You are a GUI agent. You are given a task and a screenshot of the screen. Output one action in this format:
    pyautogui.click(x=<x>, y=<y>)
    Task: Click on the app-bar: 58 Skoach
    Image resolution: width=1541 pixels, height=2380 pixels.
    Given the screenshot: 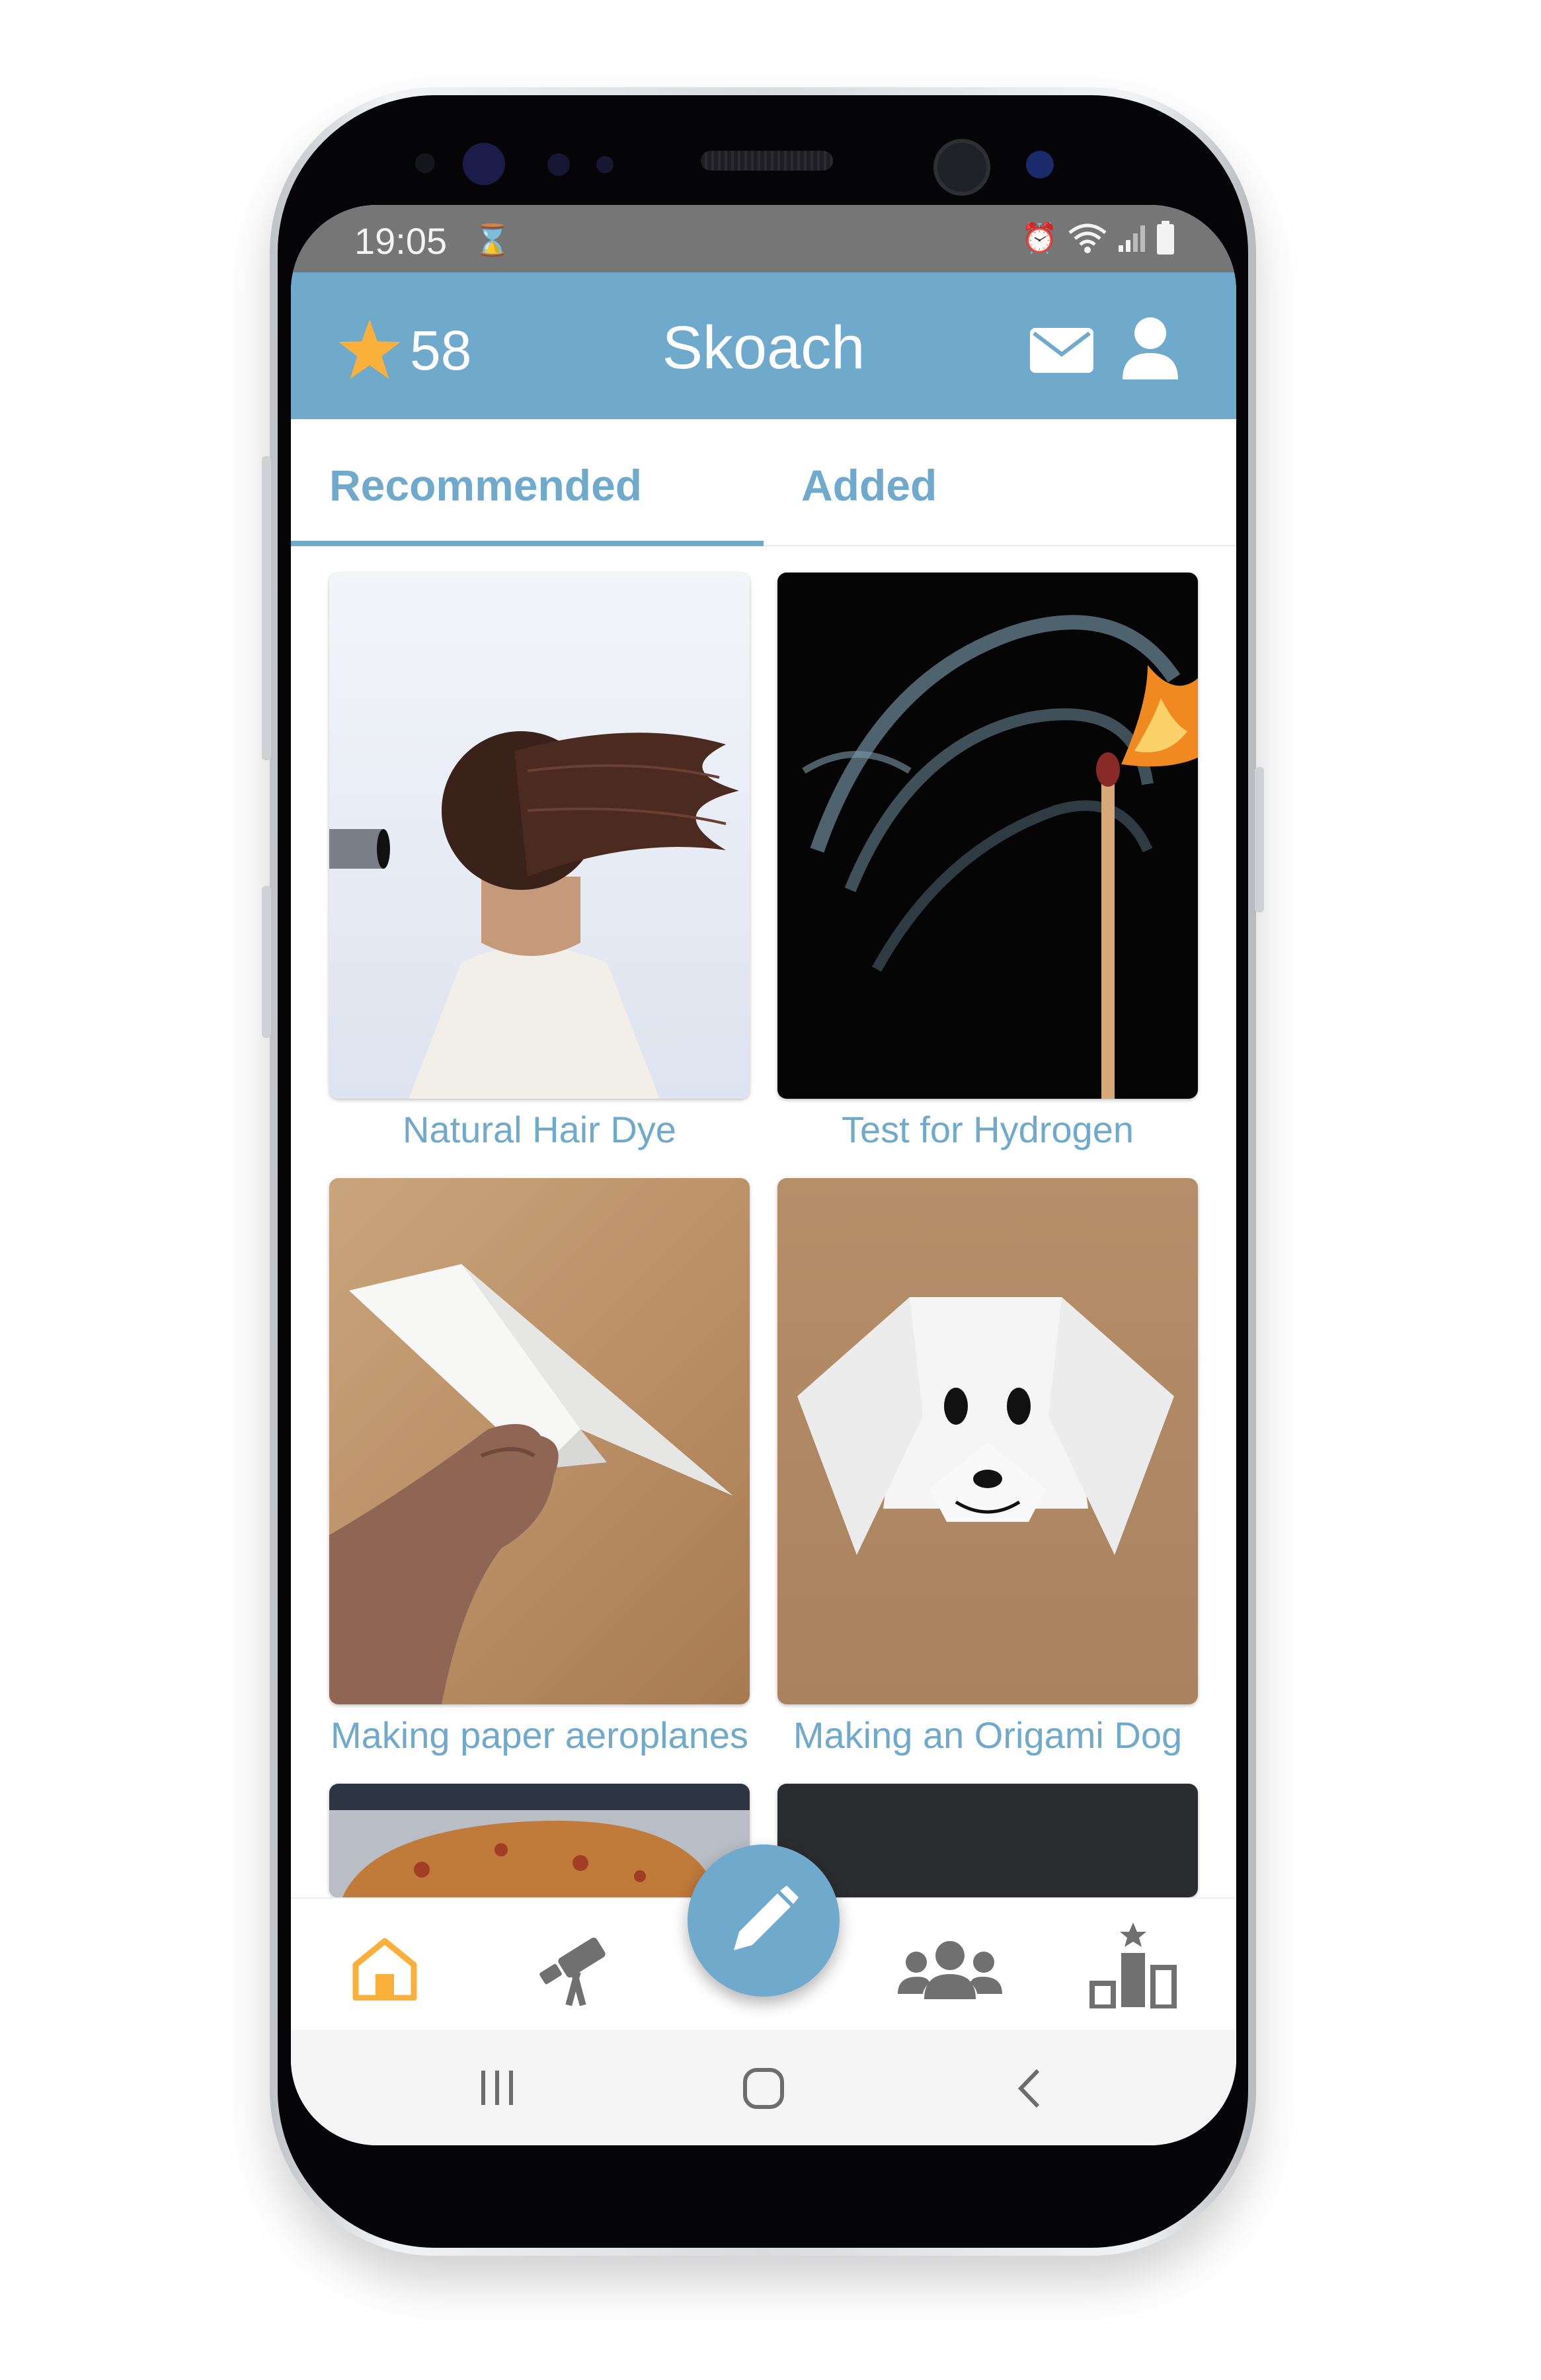 What is the action you would take?
    pyautogui.click(x=763, y=345)
    